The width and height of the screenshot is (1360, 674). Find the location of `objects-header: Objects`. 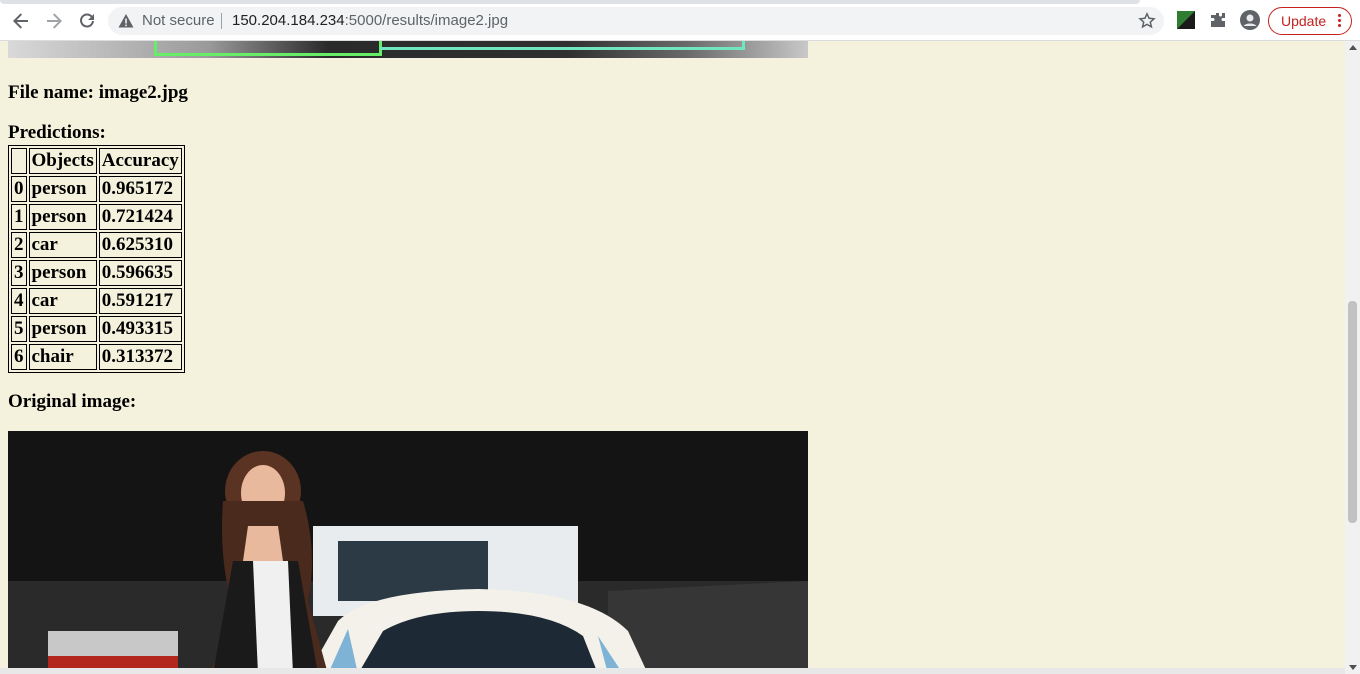

objects-header: Objects is located at coordinates (62, 161).